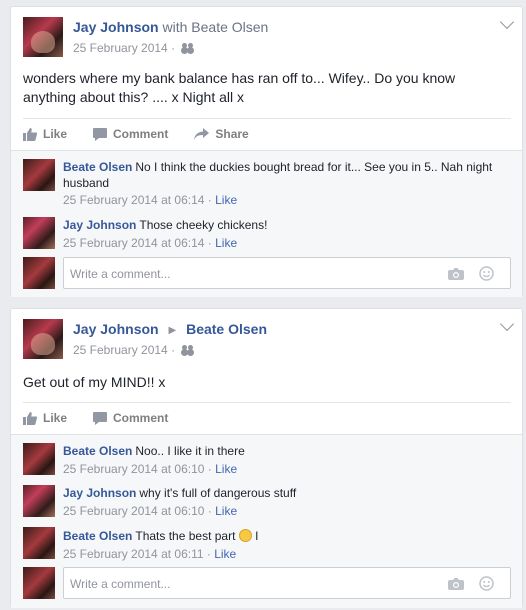 The height and width of the screenshot is (610, 526). I want to click on post-text: Get out of my MIND!! x, so click(94, 382).